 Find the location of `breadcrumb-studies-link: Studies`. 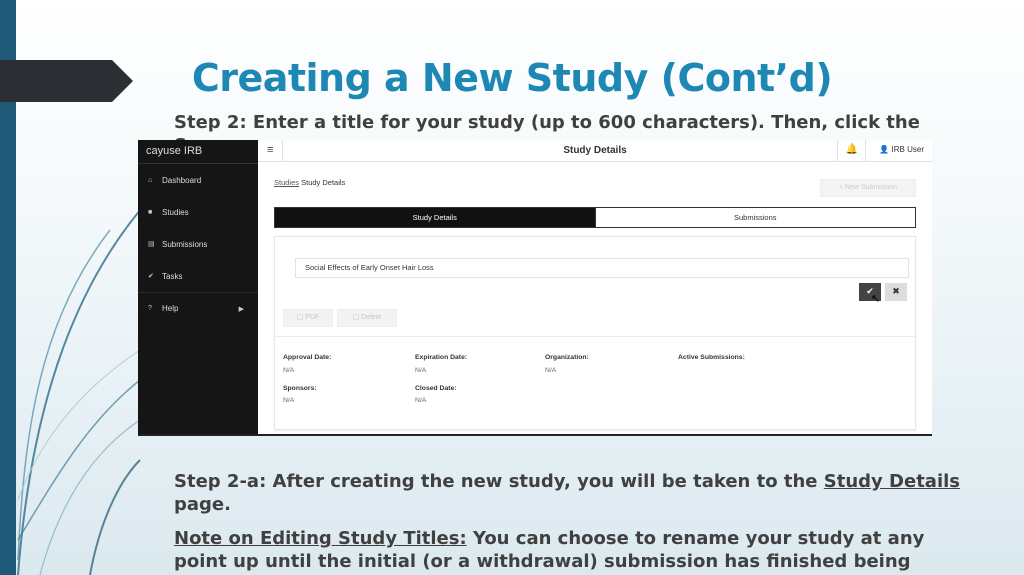

breadcrumb-studies-link: Studies is located at coordinates (286, 182).